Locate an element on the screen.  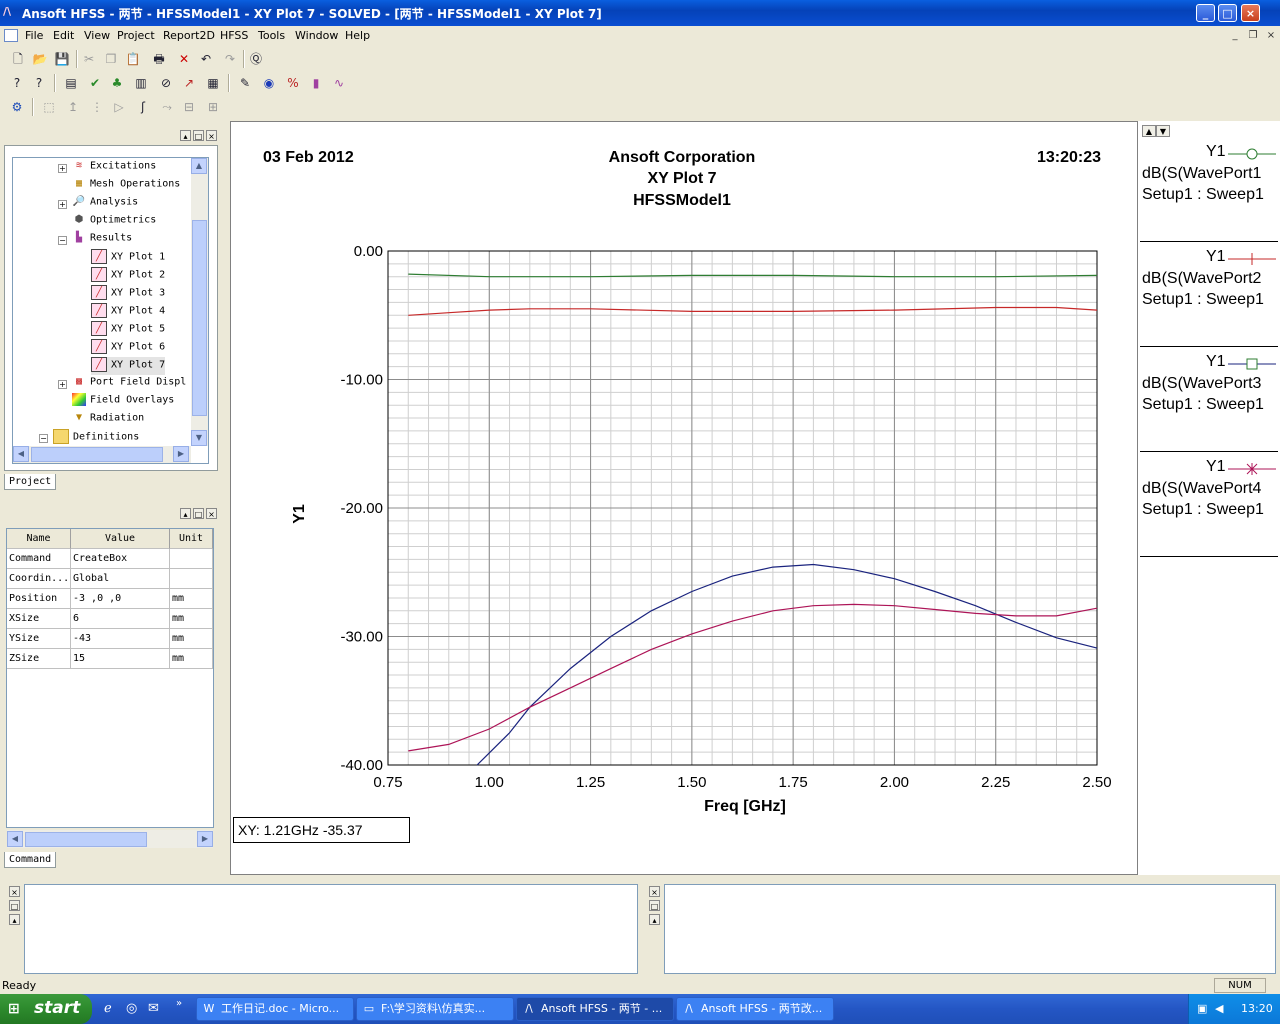
tab-project: Project is located at coordinates (30, 482).